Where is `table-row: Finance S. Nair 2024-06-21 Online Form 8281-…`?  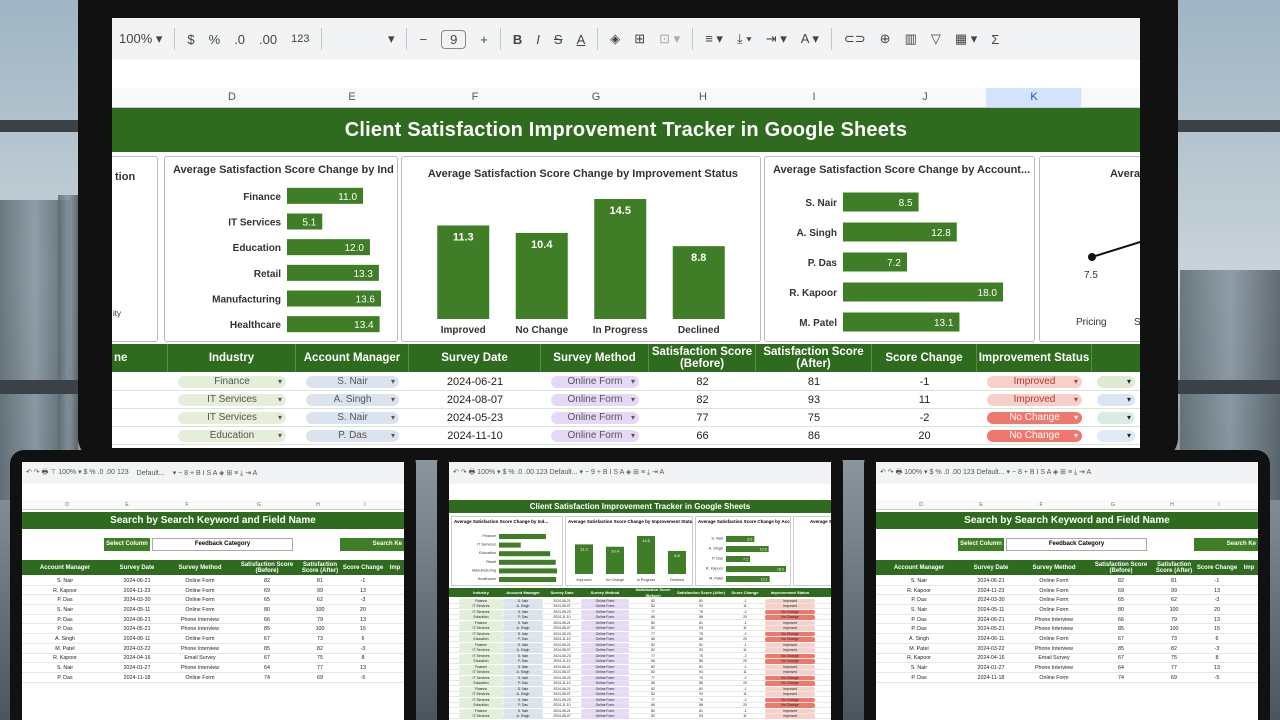
table-row: Finance S. Nair 2024-06-21 Online Form 8281-… is located at coordinates (626, 382).